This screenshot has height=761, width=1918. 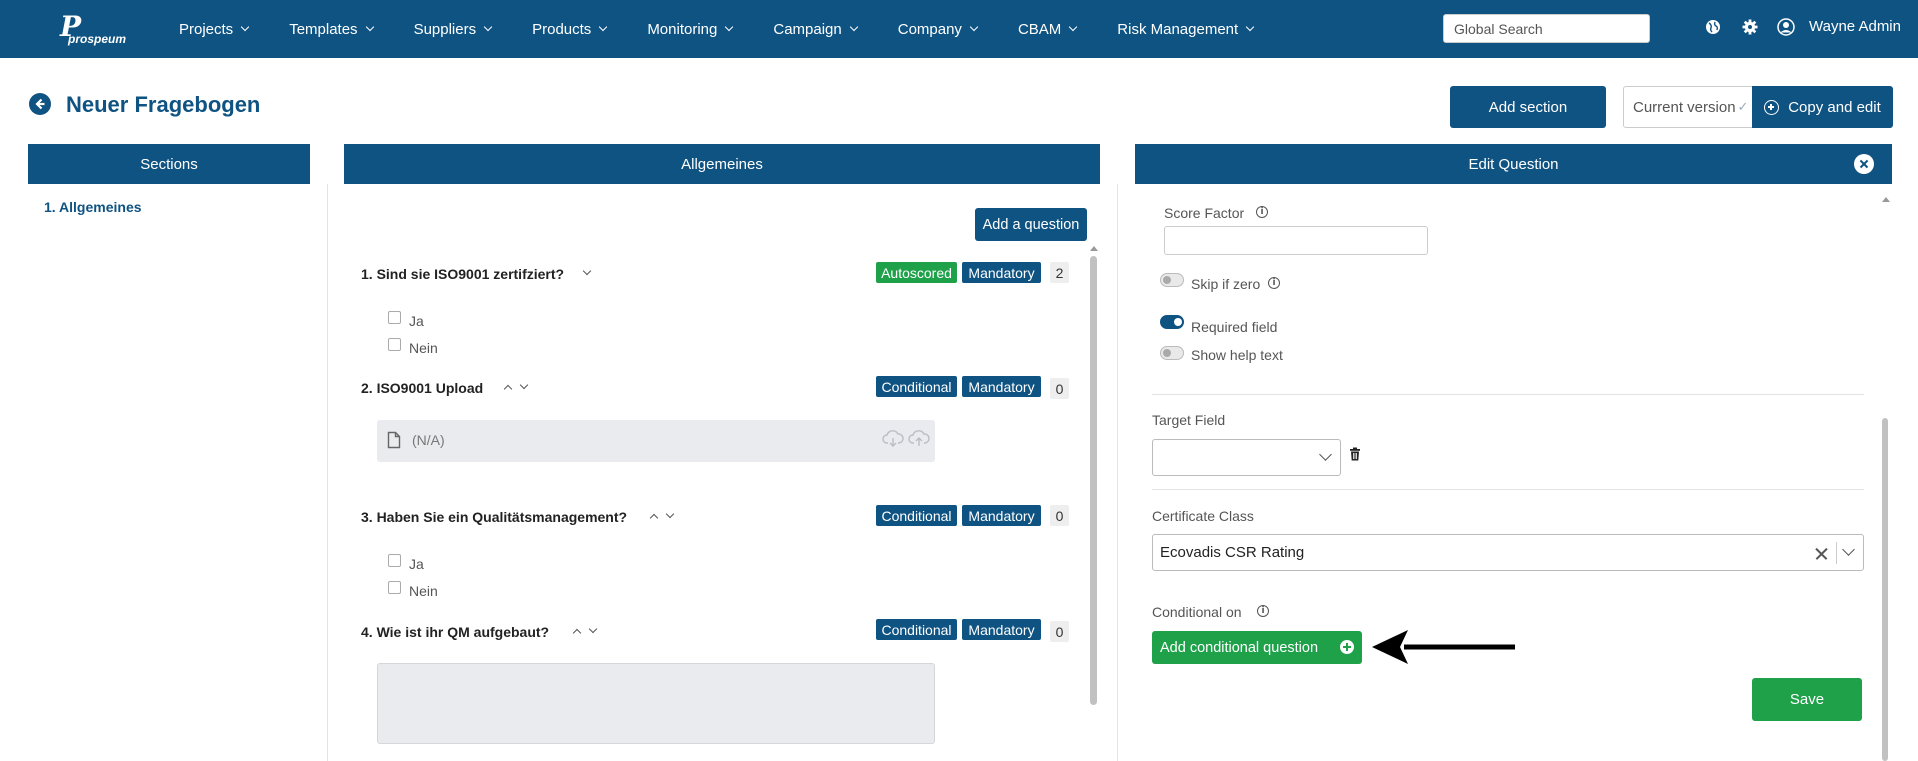 I want to click on nav-label: Monitoring, so click(x=682, y=29).